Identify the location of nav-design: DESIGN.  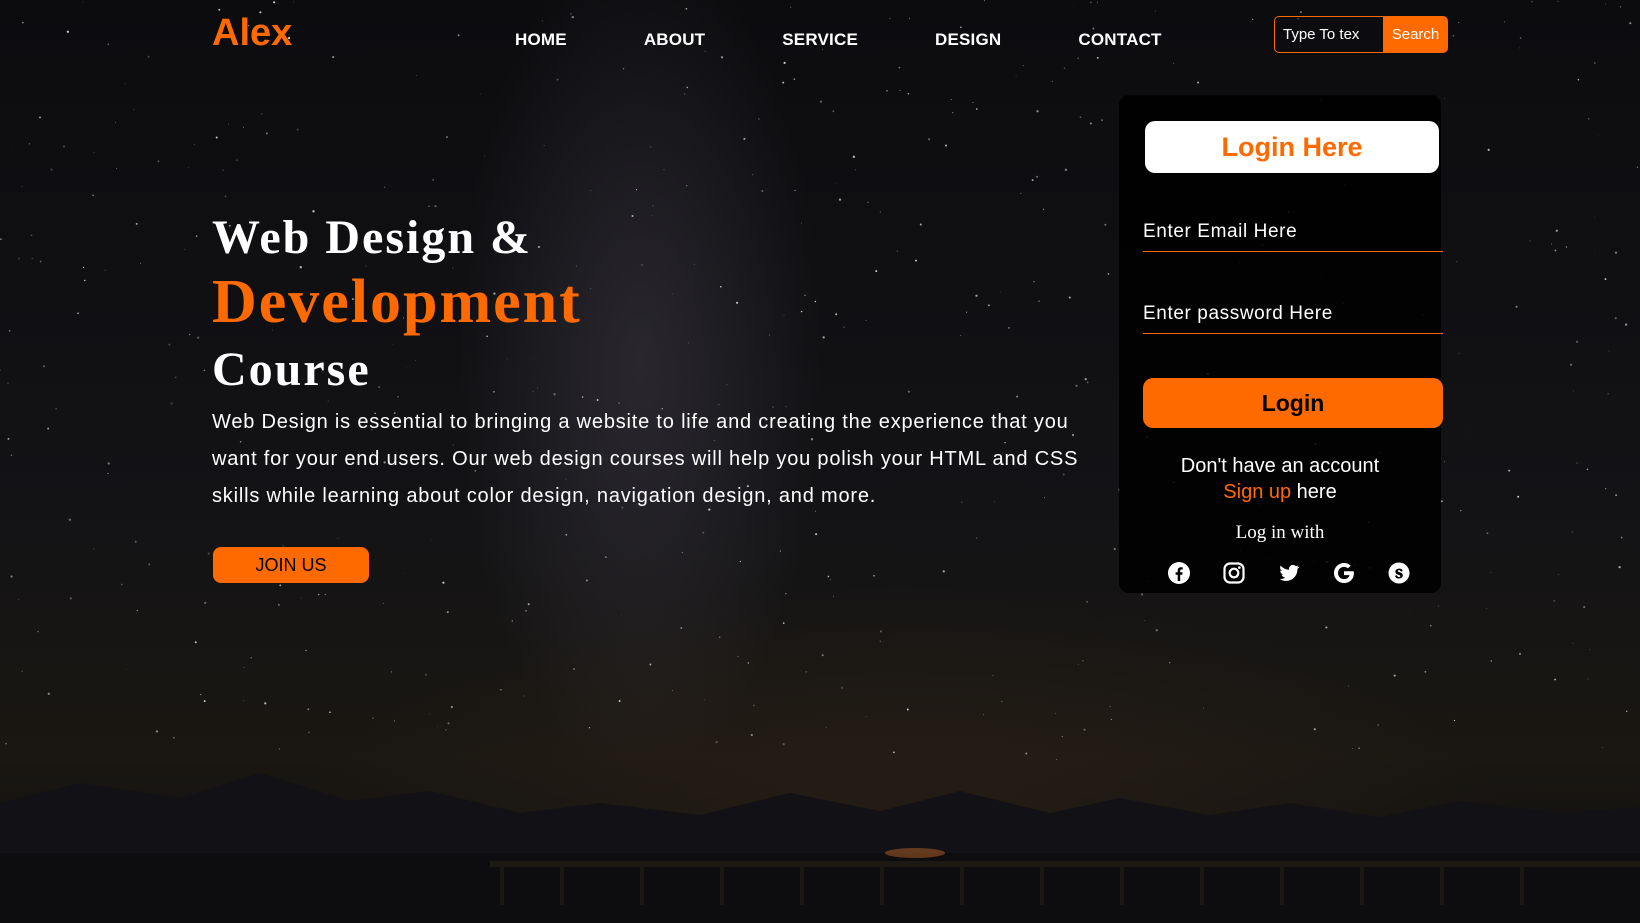
(968, 40).